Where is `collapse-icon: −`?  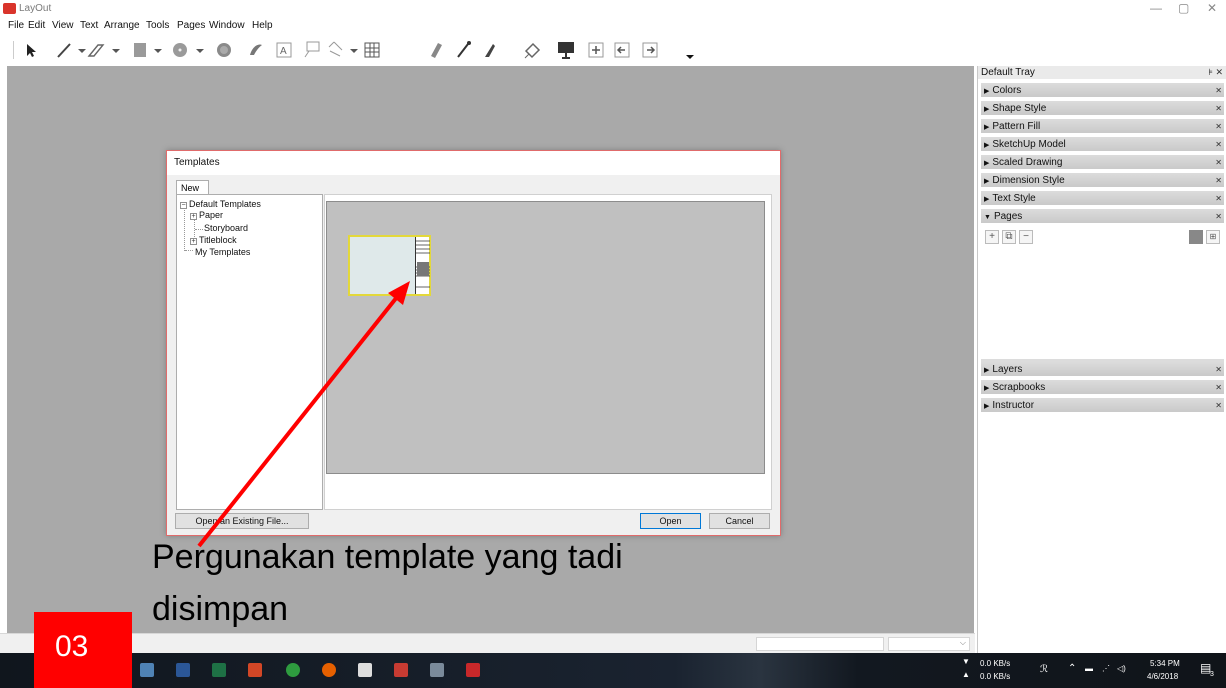 collapse-icon: − is located at coordinates (183, 205).